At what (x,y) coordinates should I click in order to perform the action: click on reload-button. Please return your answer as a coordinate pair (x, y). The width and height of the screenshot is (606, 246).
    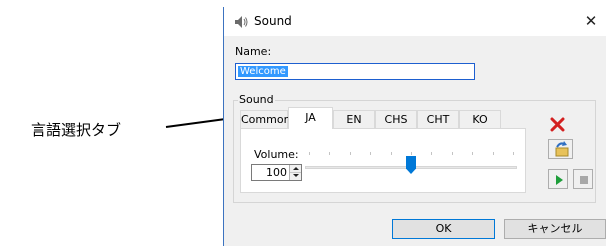
    Looking at the image, I should click on (560, 149).